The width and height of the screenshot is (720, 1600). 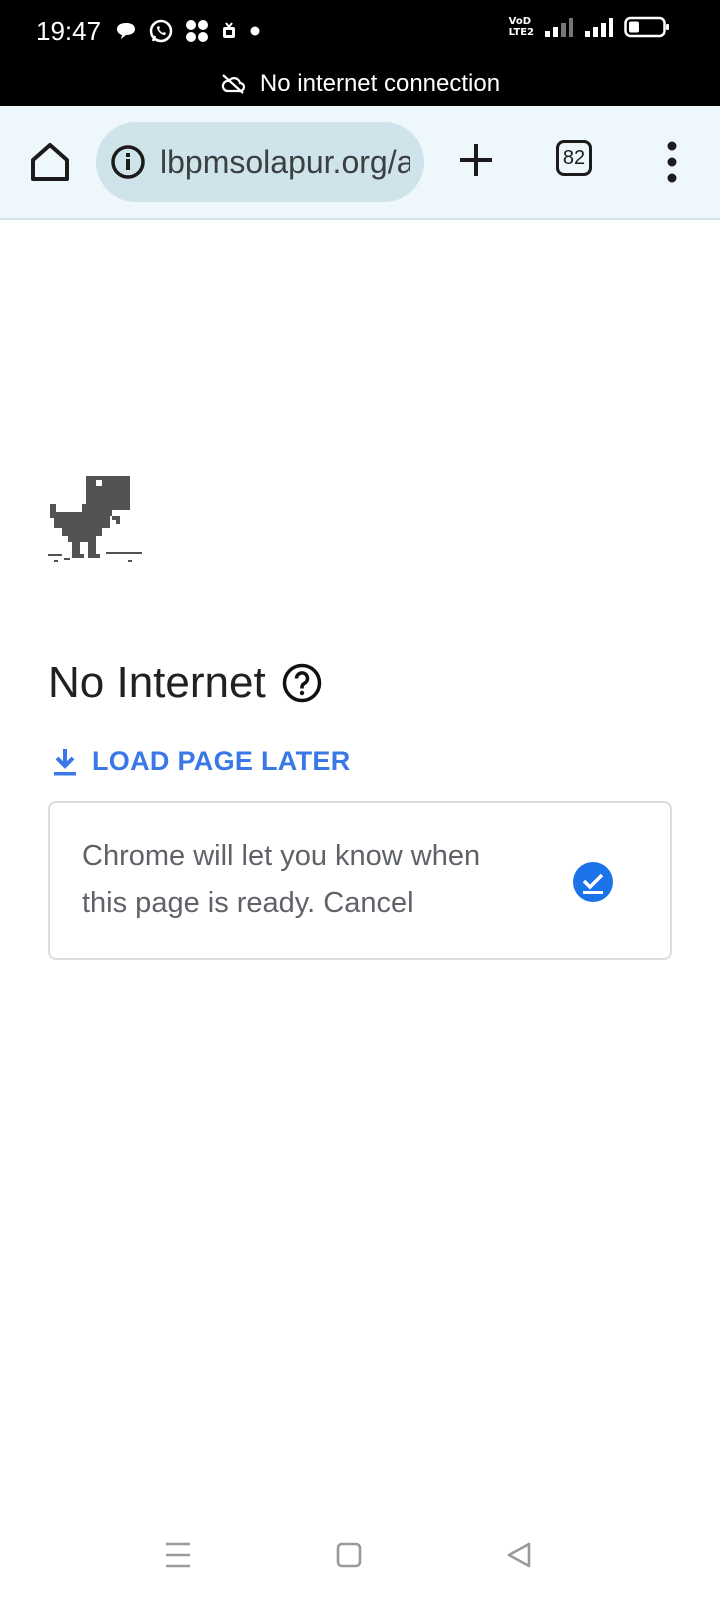 I want to click on signal-strong-icon, so click(x=599, y=27).